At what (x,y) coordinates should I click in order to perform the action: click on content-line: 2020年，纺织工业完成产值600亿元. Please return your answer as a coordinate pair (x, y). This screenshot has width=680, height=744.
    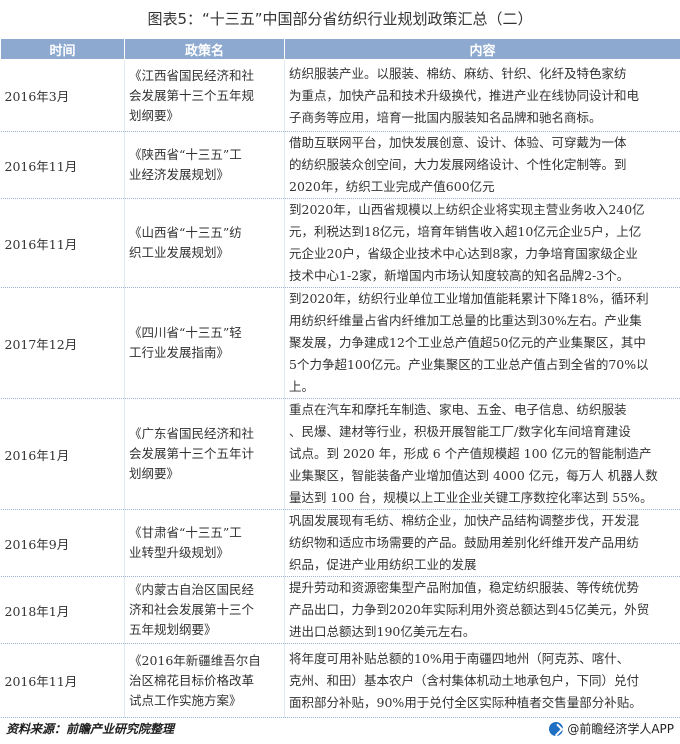
    Looking at the image, I should click on (392, 186).